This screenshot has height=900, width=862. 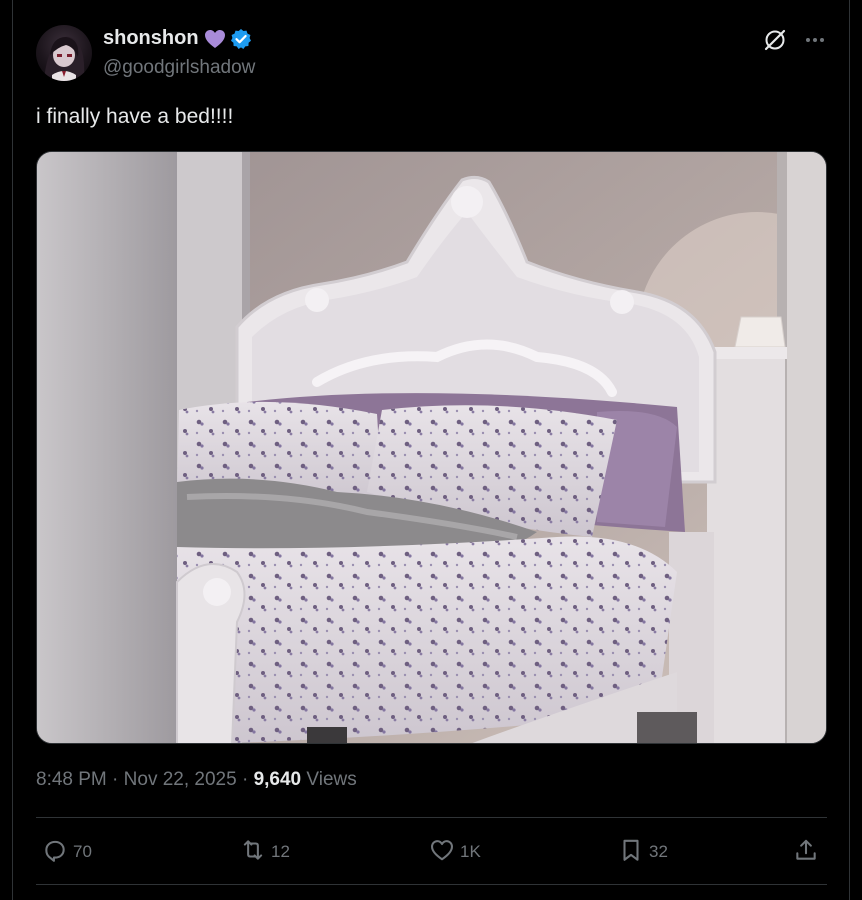 I want to click on reply-icon, so click(x=55, y=852).